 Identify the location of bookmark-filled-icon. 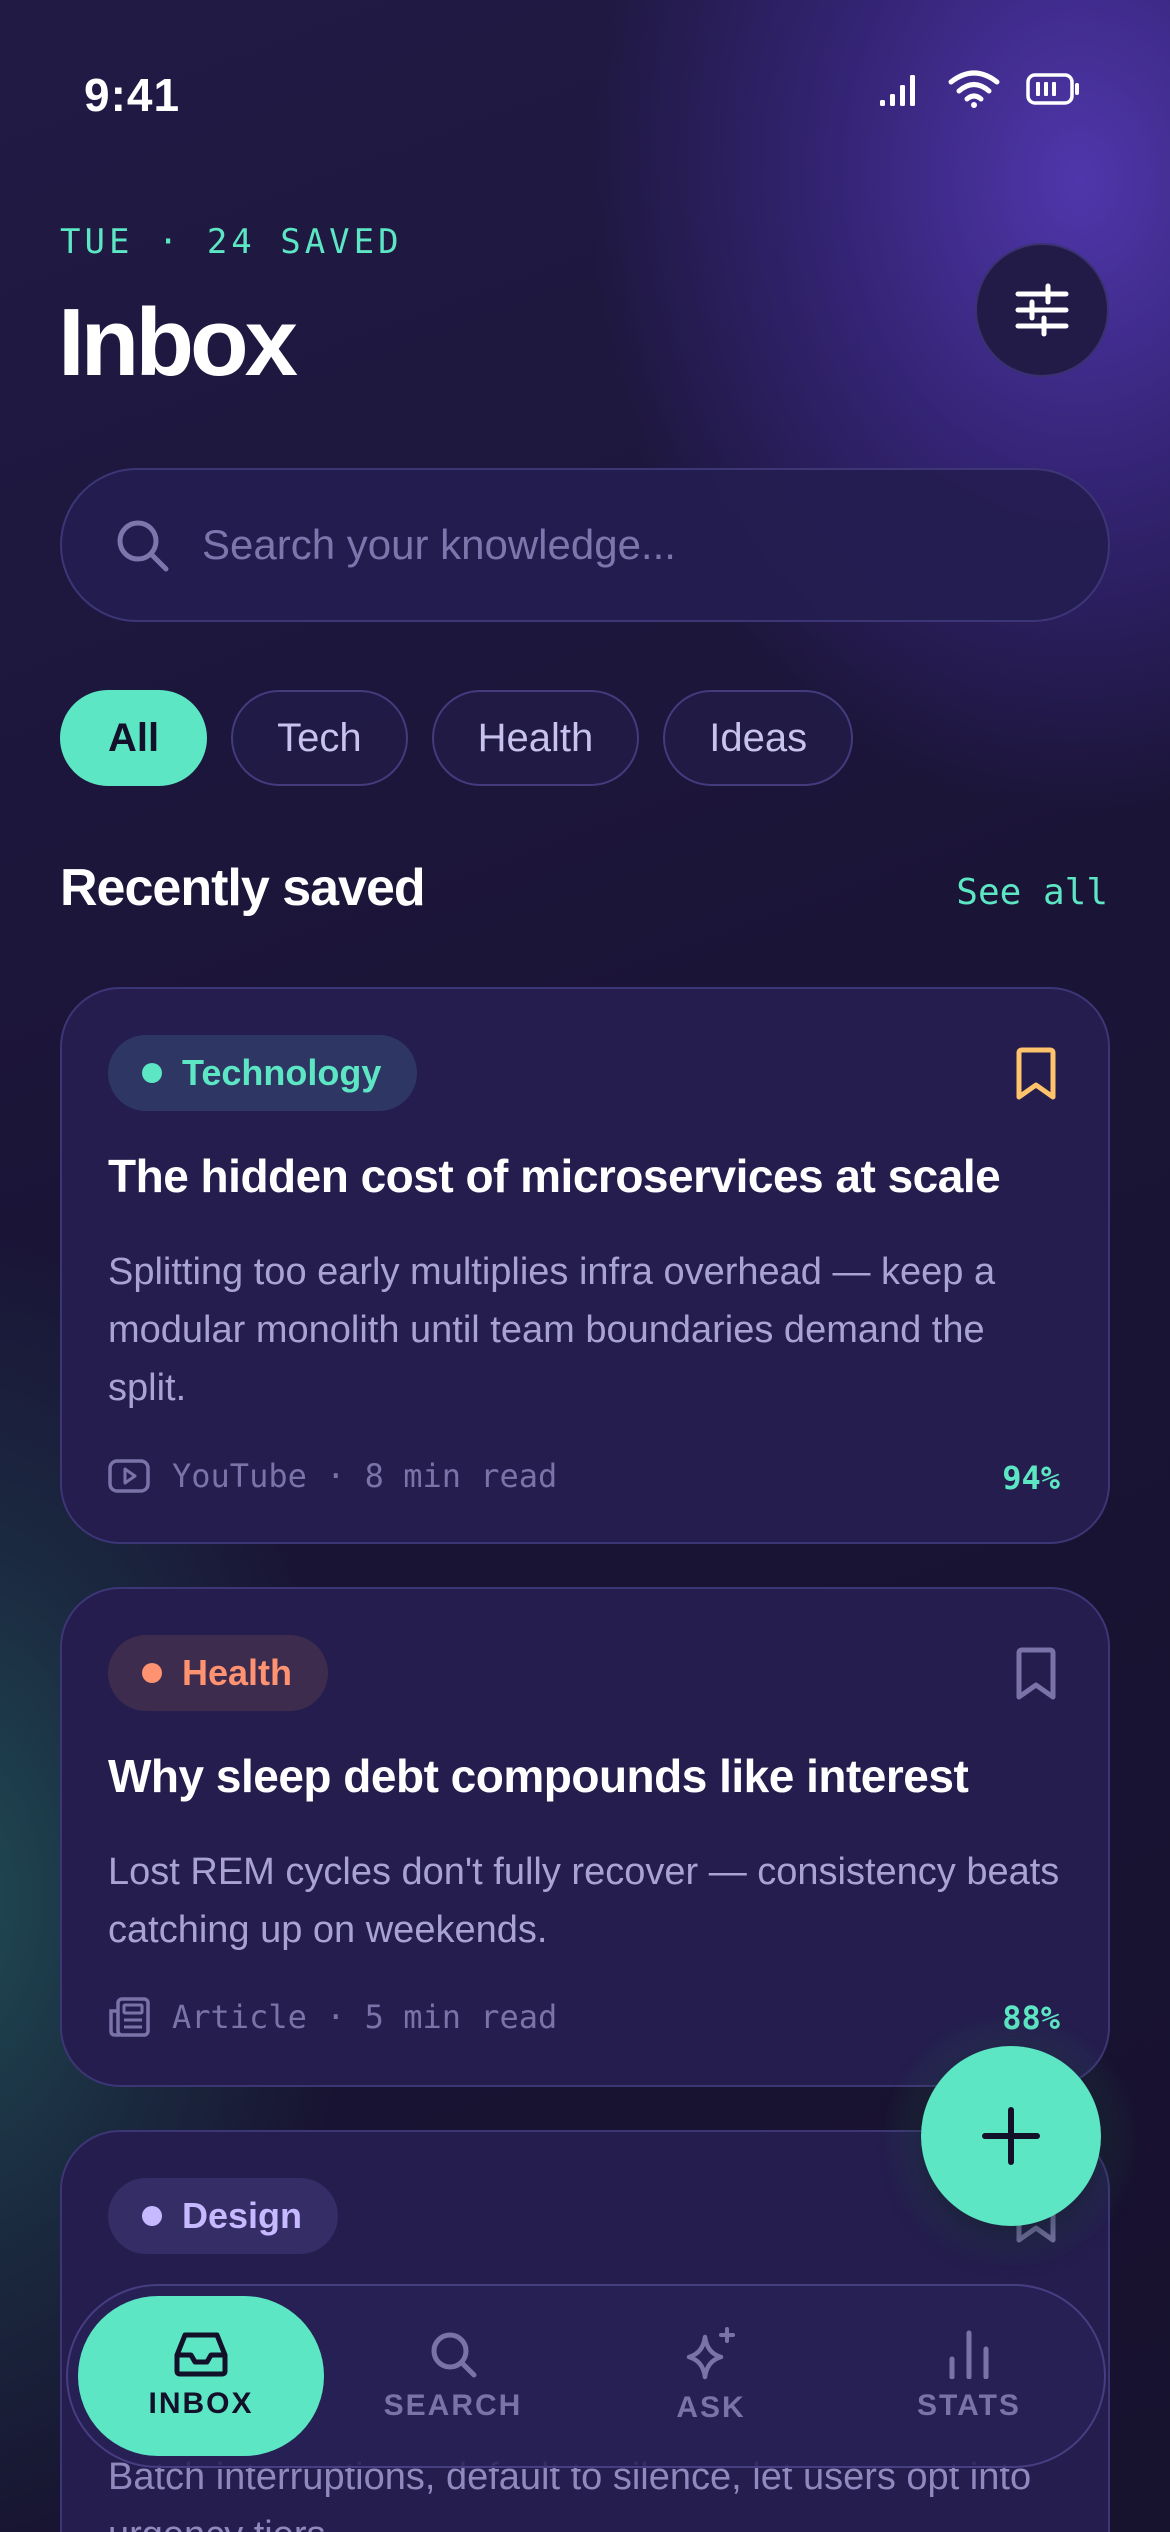
(1036, 1073).